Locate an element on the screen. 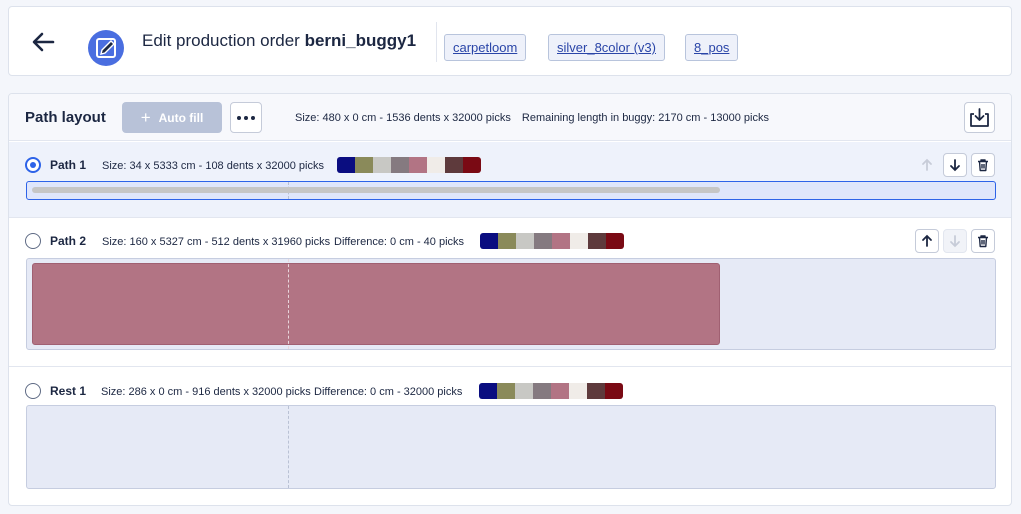 The height and width of the screenshot is (514, 1021). path-2-color-swatches is located at coordinates (552, 241).